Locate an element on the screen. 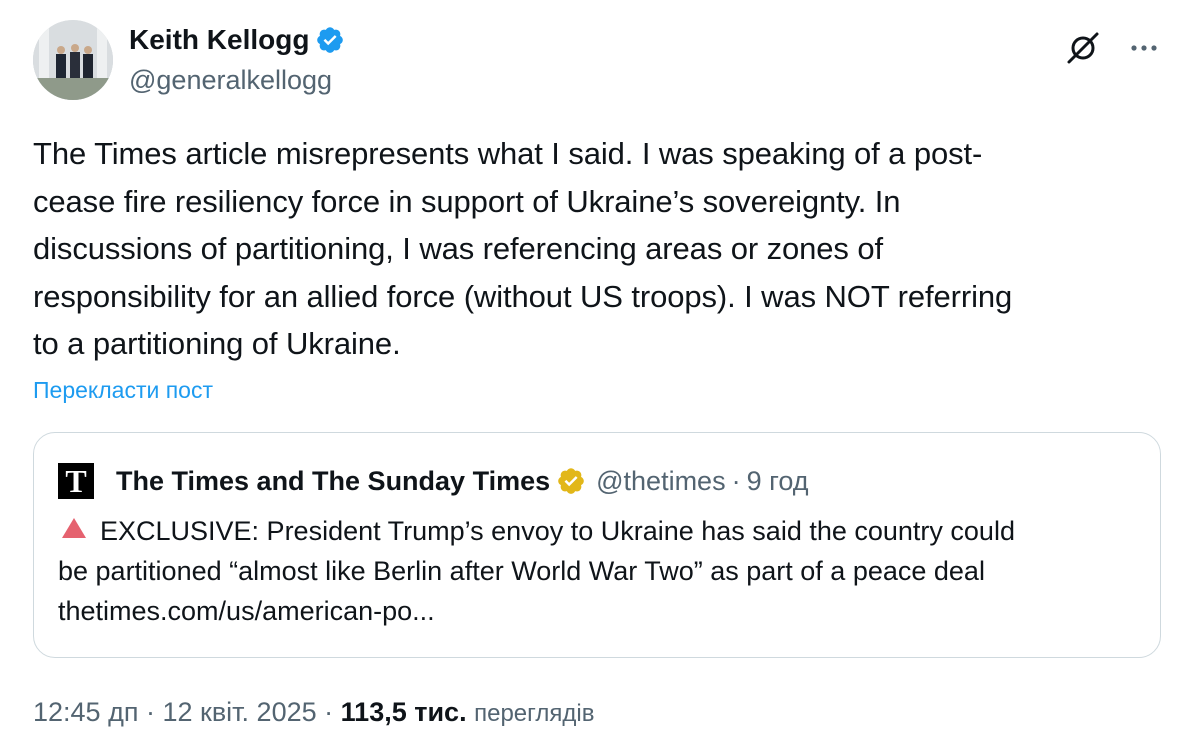 The image size is (1182, 732). author-name: Keith Kellogg is located at coordinates (237, 40).